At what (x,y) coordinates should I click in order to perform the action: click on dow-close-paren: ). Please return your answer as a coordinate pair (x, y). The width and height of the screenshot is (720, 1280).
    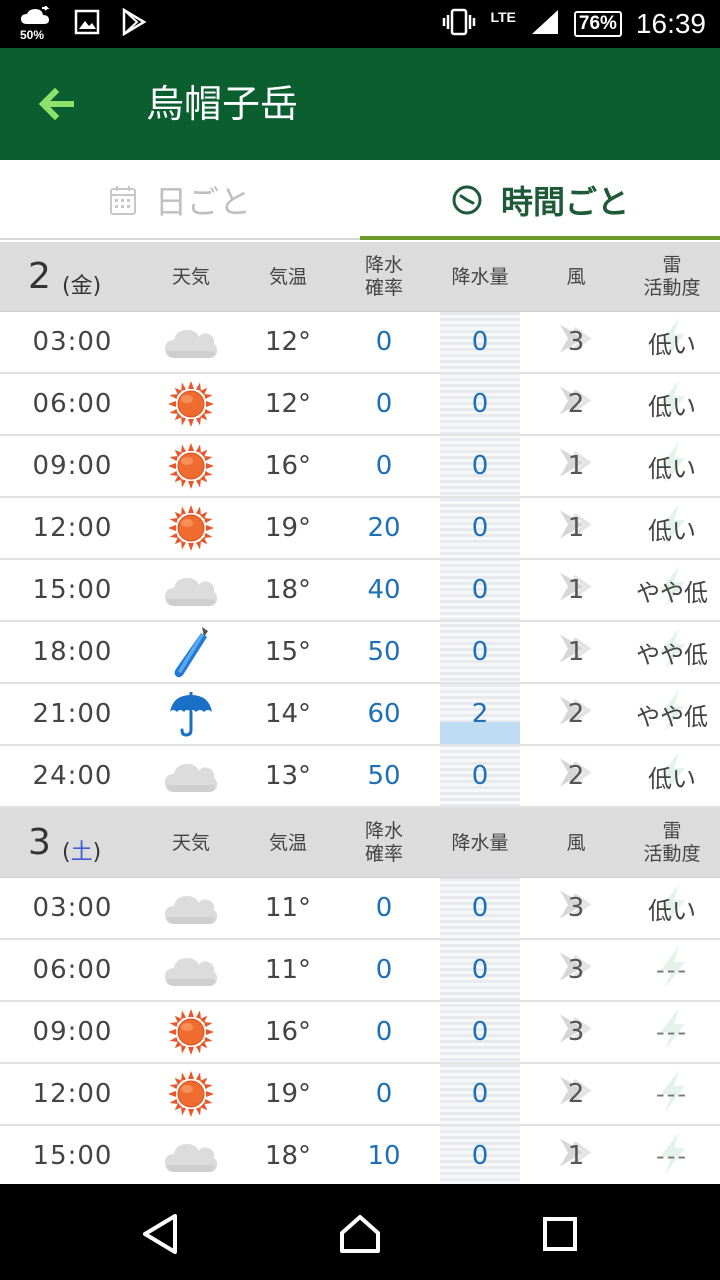
    Looking at the image, I should click on (97, 852).